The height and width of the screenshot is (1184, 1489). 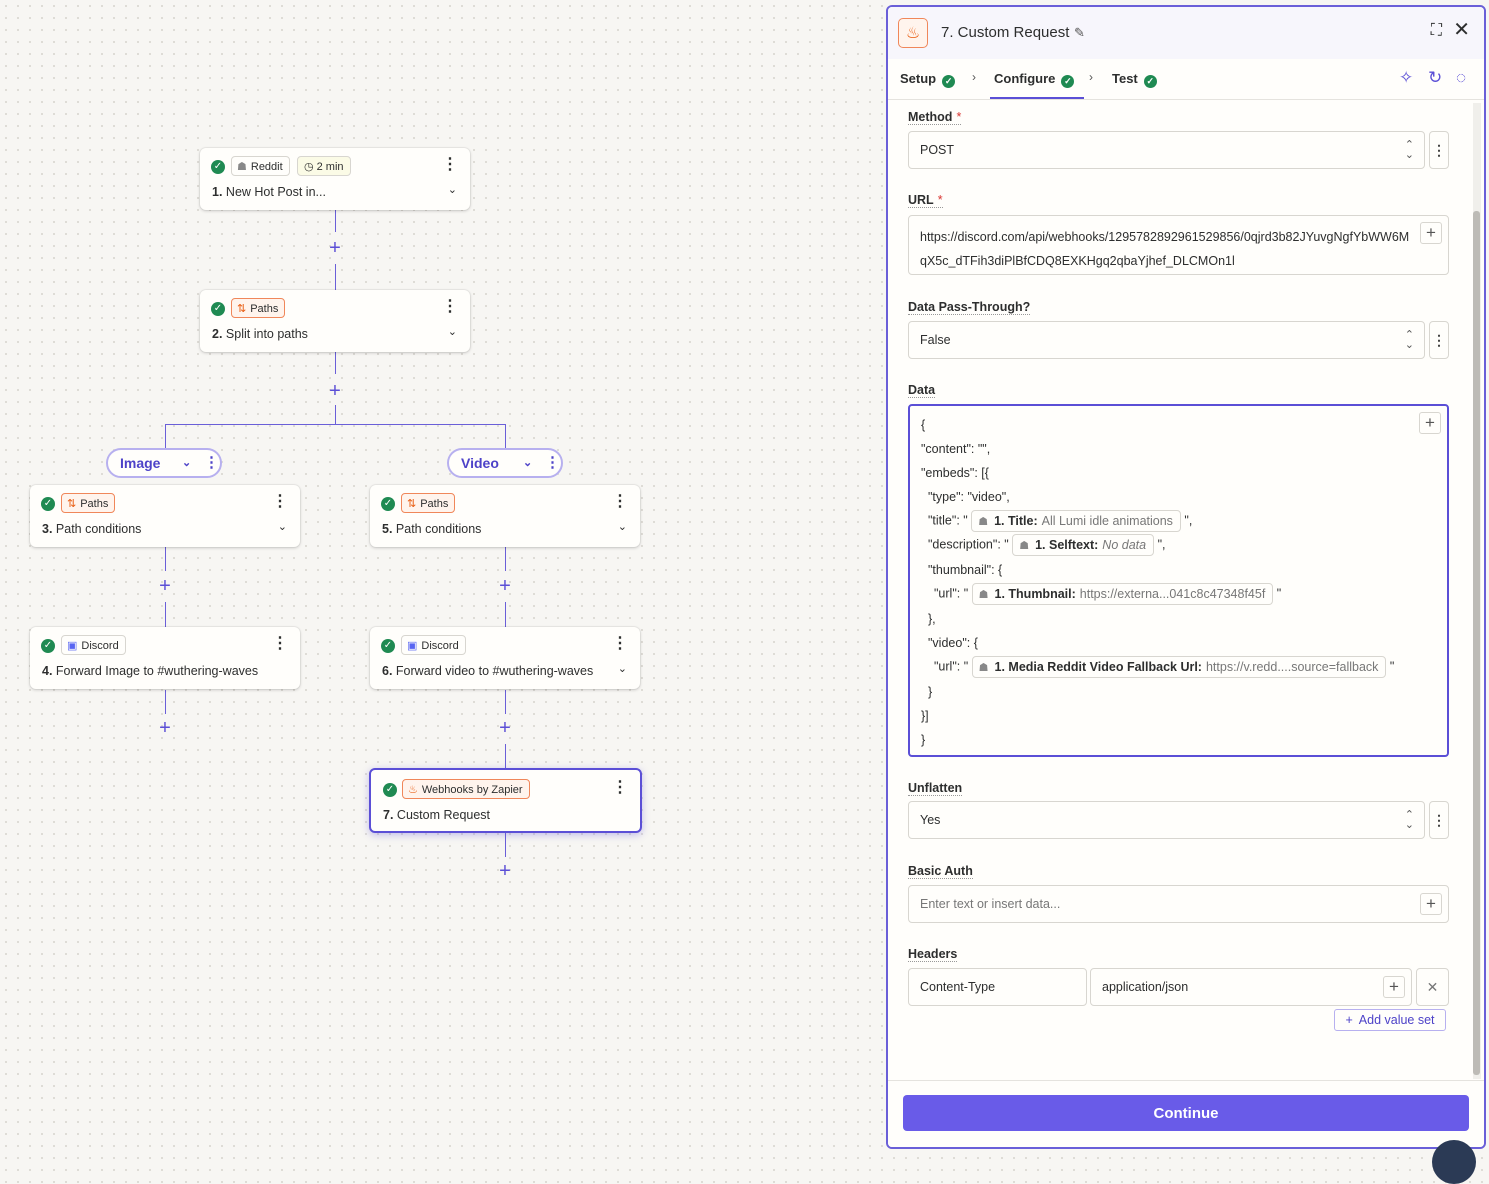 I want to click on discord-icon: ▣, so click(x=412, y=646).